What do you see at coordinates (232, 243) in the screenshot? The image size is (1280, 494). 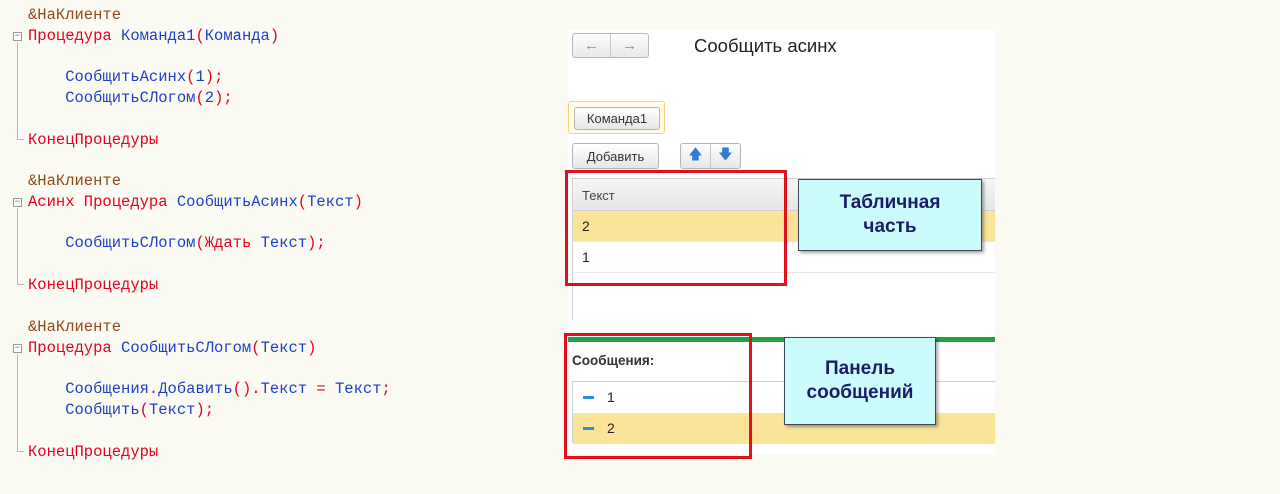 I see `code-token: Ждать` at bounding box center [232, 243].